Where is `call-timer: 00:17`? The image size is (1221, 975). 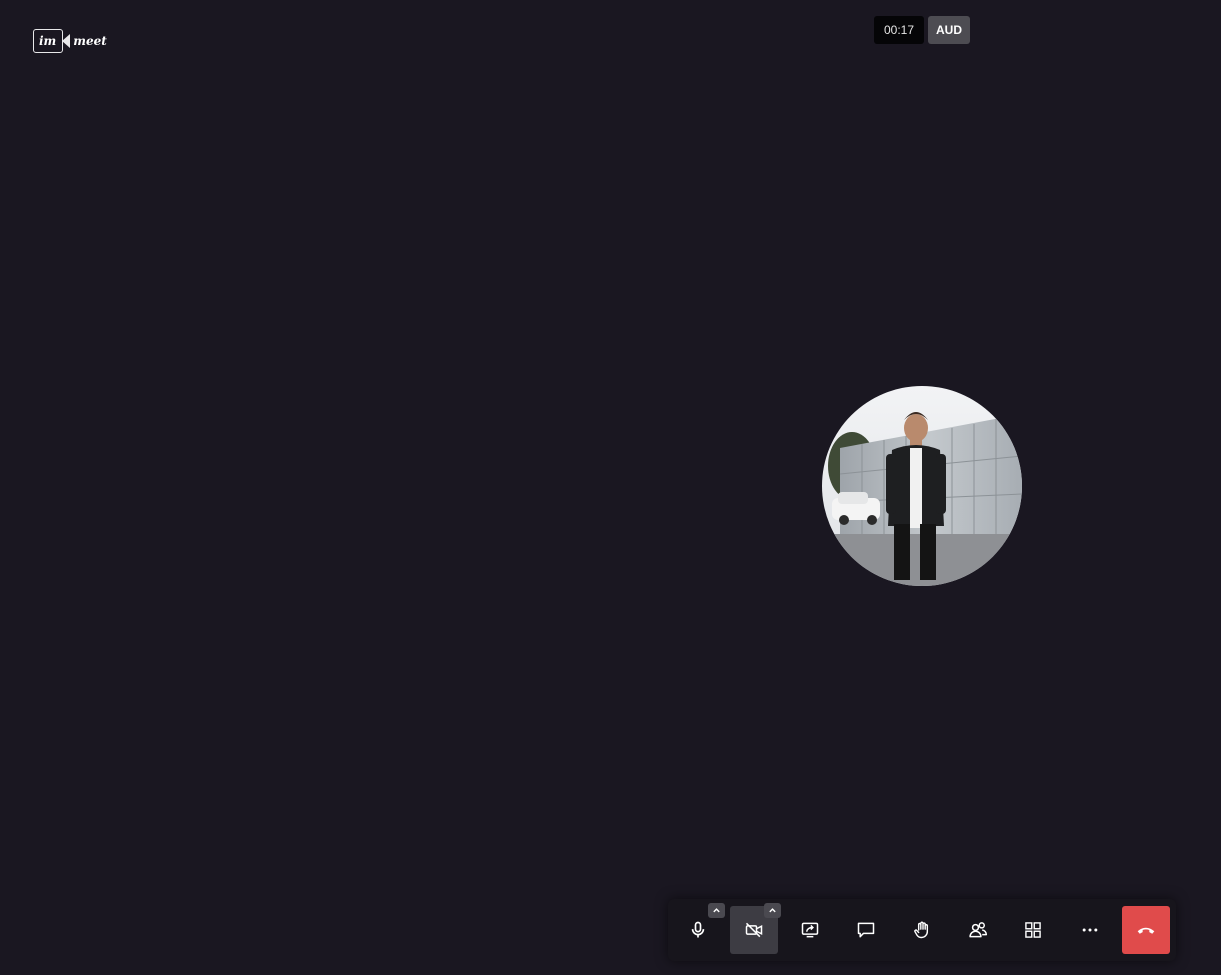 call-timer: 00:17 is located at coordinates (899, 30).